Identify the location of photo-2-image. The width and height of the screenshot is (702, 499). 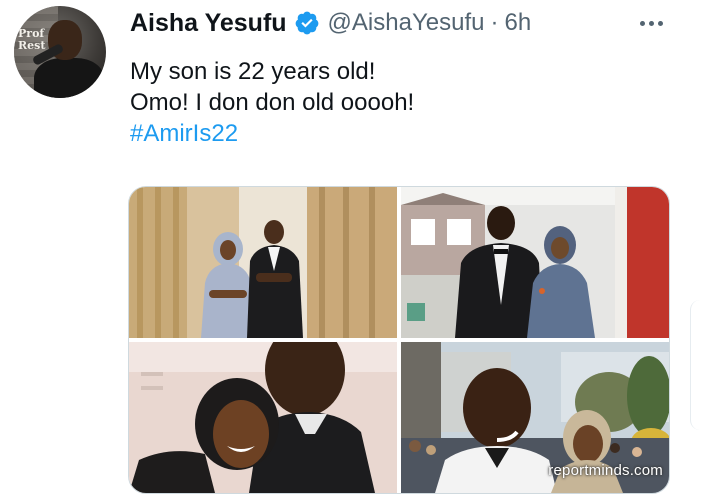
(535, 262).